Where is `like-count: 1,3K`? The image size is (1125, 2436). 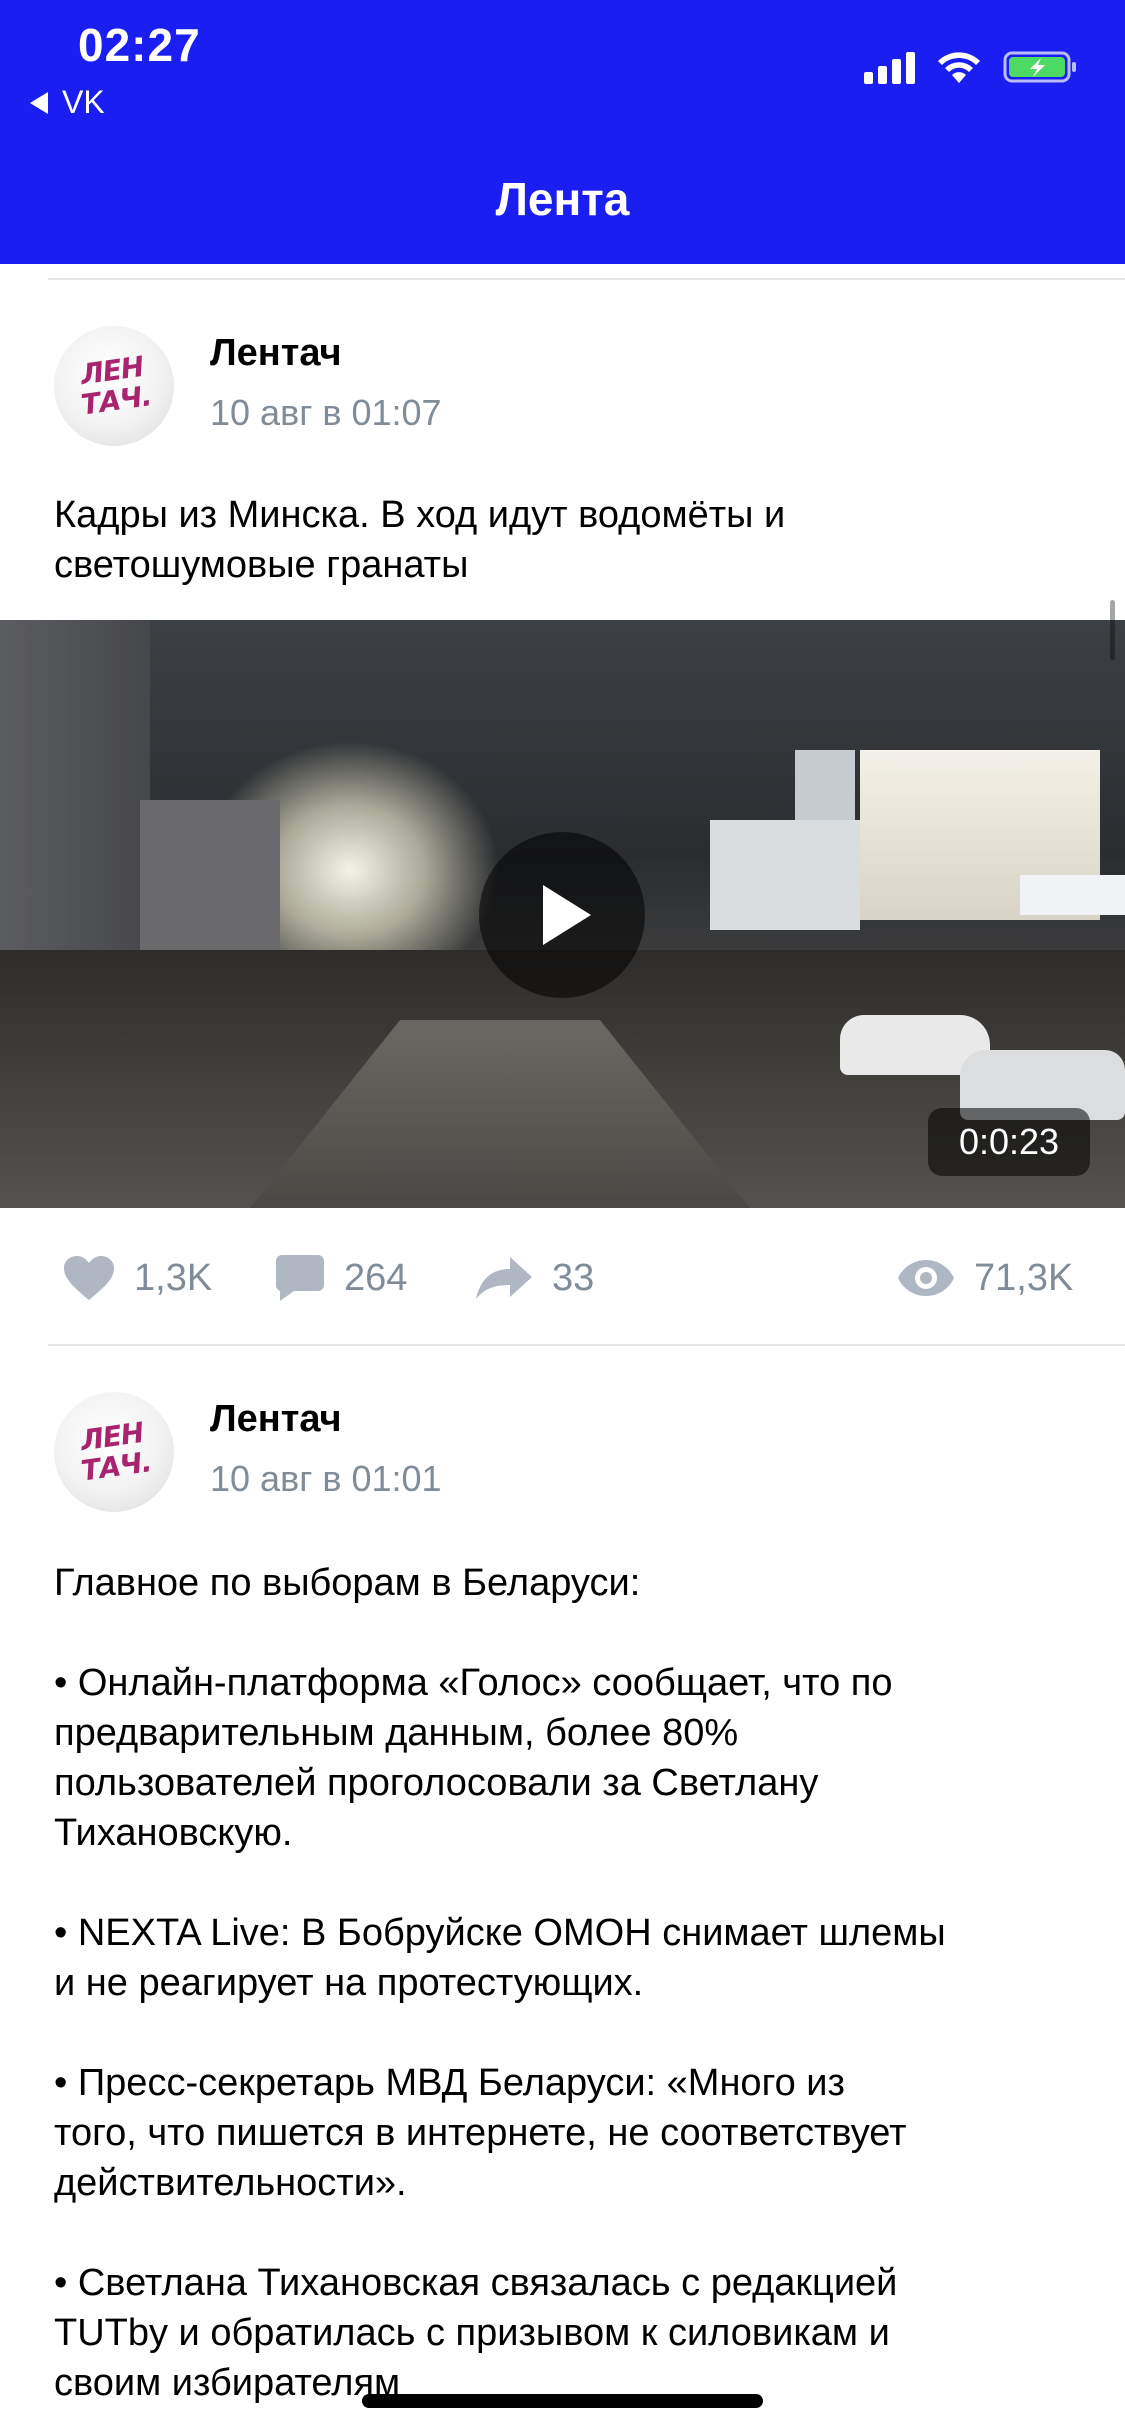 like-count: 1,3K is located at coordinates (173, 1277).